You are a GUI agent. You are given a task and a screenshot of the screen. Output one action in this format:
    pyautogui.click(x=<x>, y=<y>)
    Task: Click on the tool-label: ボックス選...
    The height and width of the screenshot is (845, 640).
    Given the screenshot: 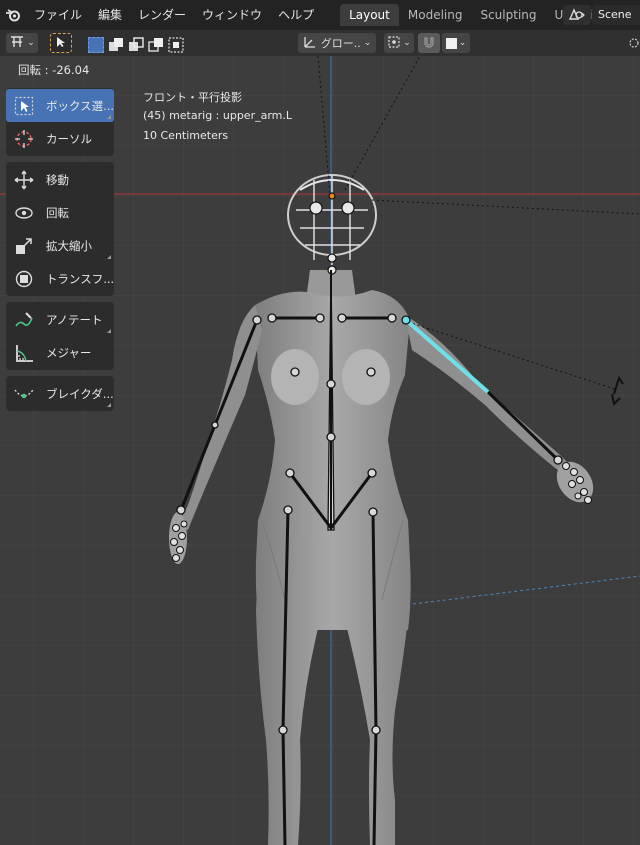 What is the action you would take?
    pyautogui.click(x=79, y=105)
    